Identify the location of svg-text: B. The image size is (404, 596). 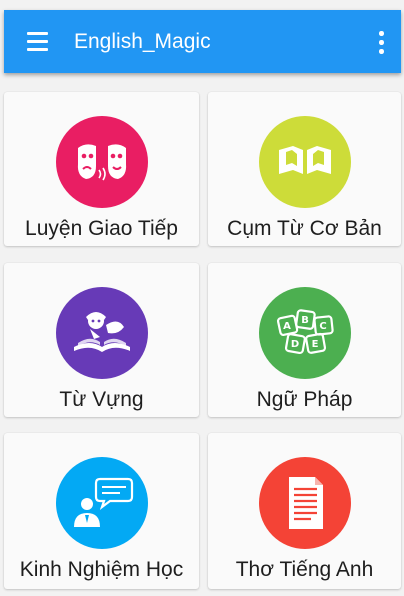
(305, 320).